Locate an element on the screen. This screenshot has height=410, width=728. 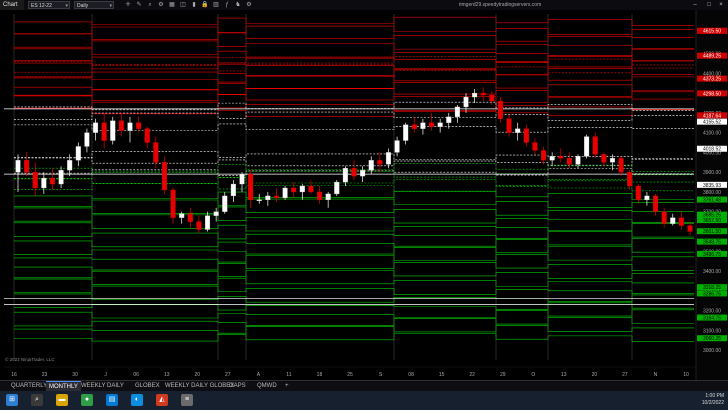
search-icon: ⌕ is located at coordinates (37, 400).